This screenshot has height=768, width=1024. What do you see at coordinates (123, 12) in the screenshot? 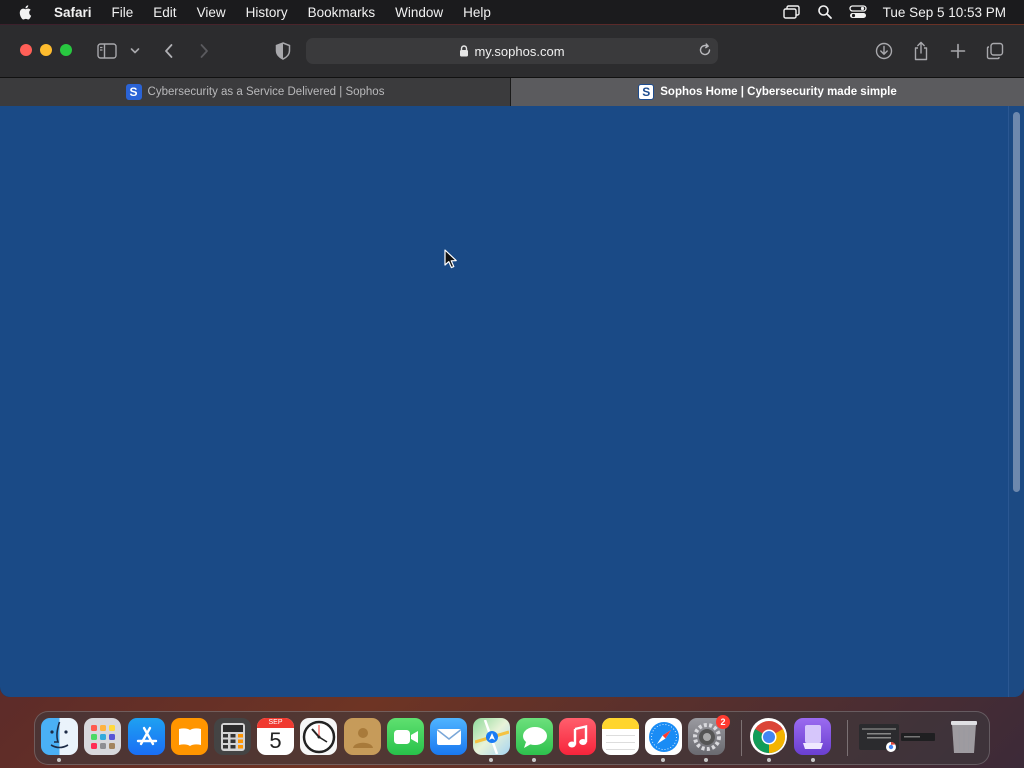
I see `menu-file: File` at bounding box center [123, 12].